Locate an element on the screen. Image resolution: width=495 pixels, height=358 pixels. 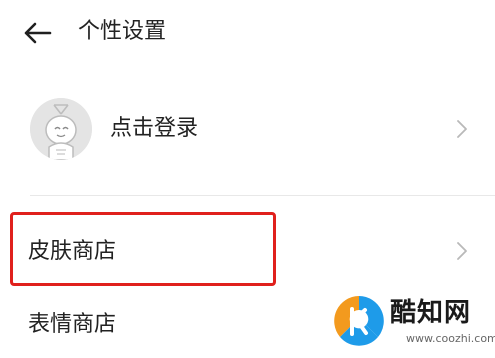
watermark: 酷知网 www.coozhi.com is located at coordinates (412, 325).